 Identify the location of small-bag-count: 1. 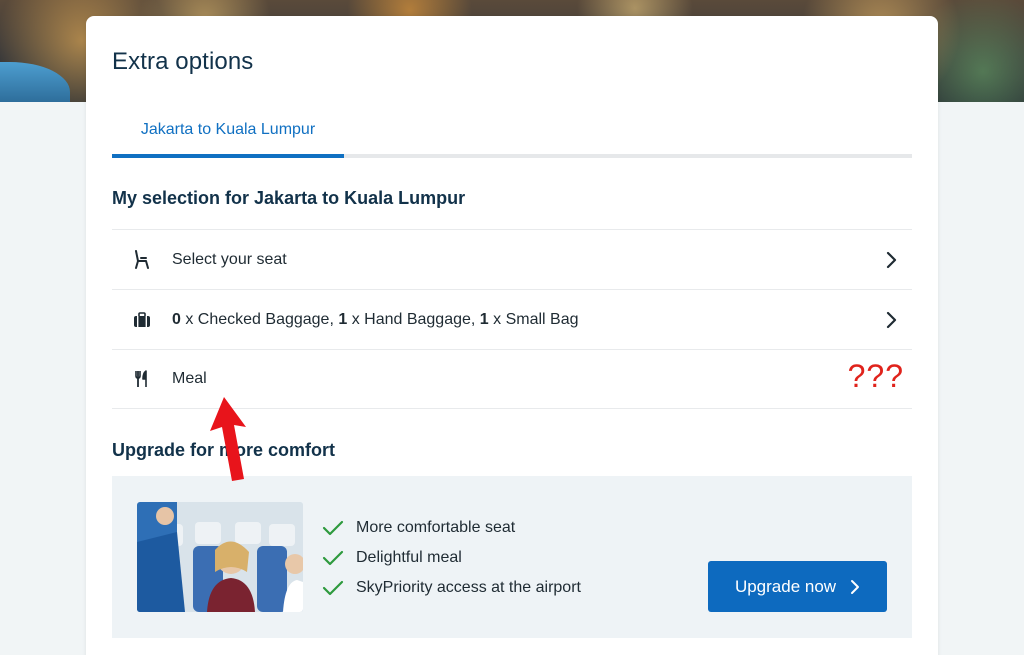
(484, 319).